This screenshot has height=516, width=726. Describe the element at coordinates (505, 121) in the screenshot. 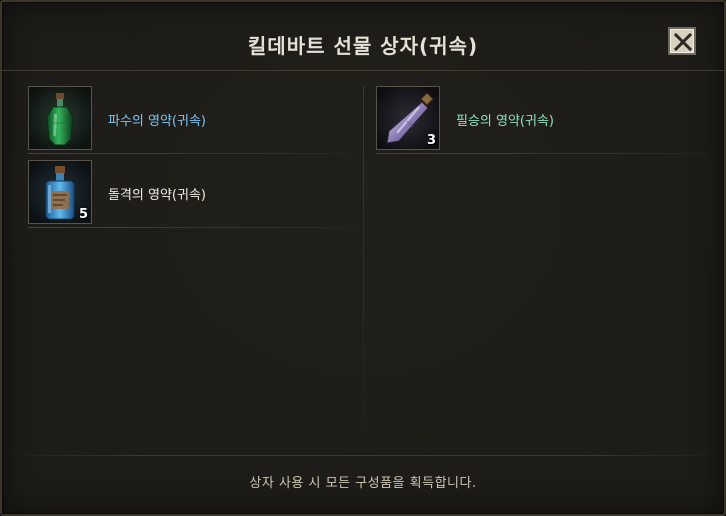

I see `item-name: 필승의 영약(귀속)` at that location.